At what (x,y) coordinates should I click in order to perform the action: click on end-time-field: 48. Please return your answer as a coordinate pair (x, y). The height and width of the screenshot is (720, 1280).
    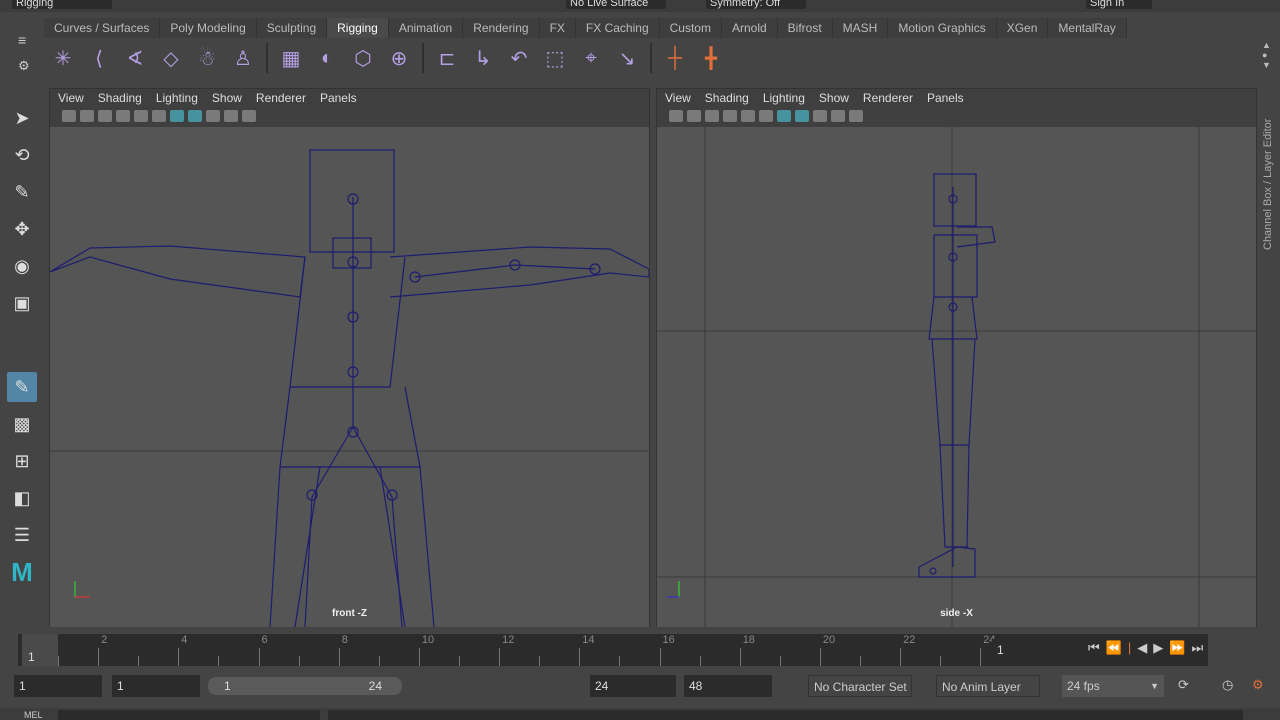
    Looking at the image, I should click on (728, 686).